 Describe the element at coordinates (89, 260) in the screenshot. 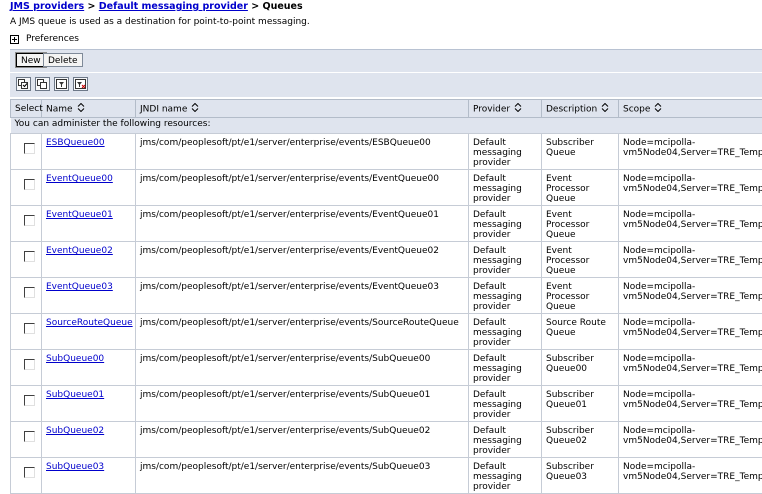

I see `name-cell: EventQueue02` at that location.